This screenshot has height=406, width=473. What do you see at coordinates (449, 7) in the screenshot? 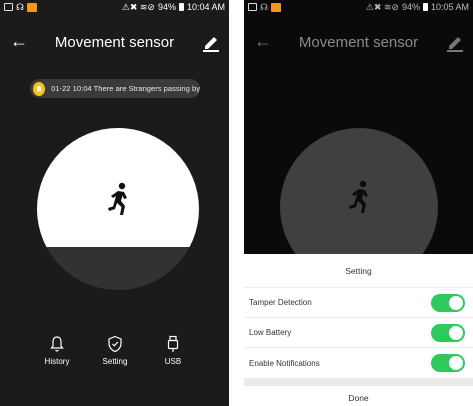
I see `clock: 10:05 AM` at bounding box center [449, 7].